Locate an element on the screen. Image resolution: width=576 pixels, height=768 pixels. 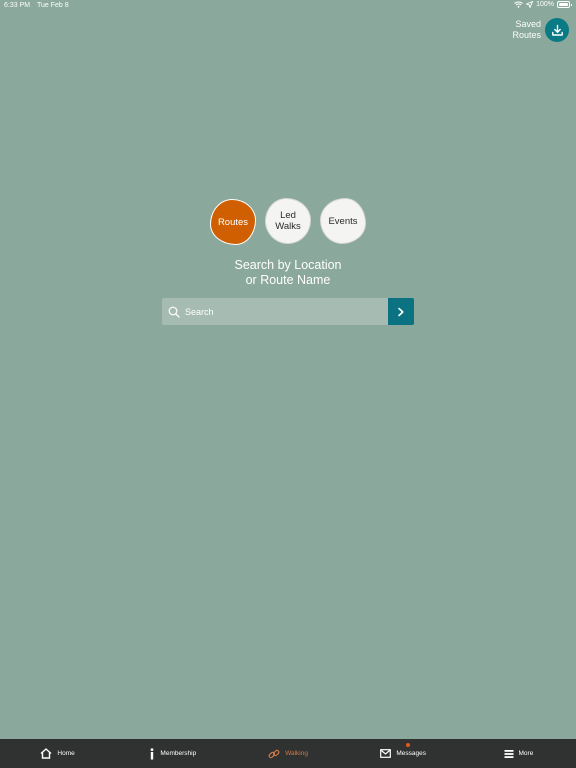
category-routes-button: Routes is located at coordinates (233, 222).